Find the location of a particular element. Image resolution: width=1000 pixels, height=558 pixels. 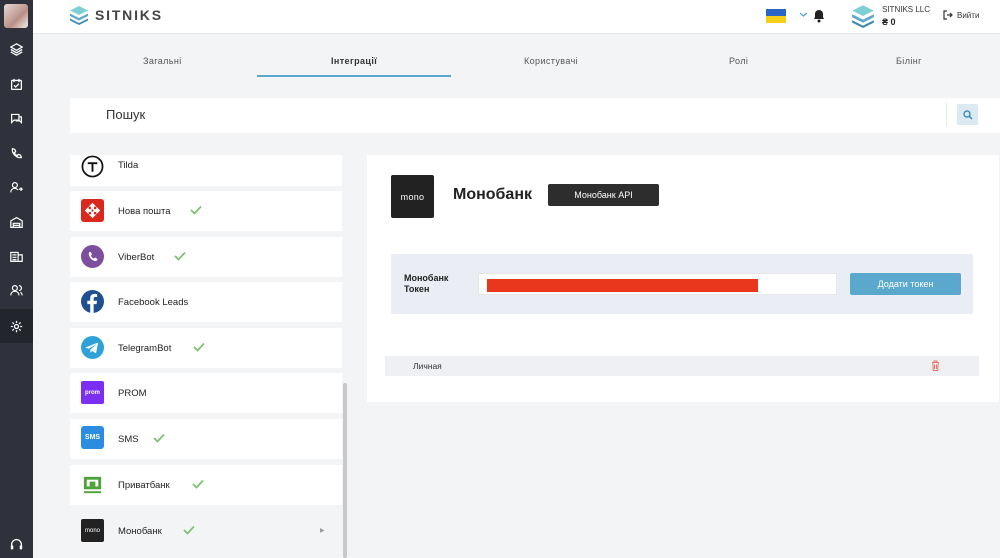

bell-icon is located at coordinates (819, 16).